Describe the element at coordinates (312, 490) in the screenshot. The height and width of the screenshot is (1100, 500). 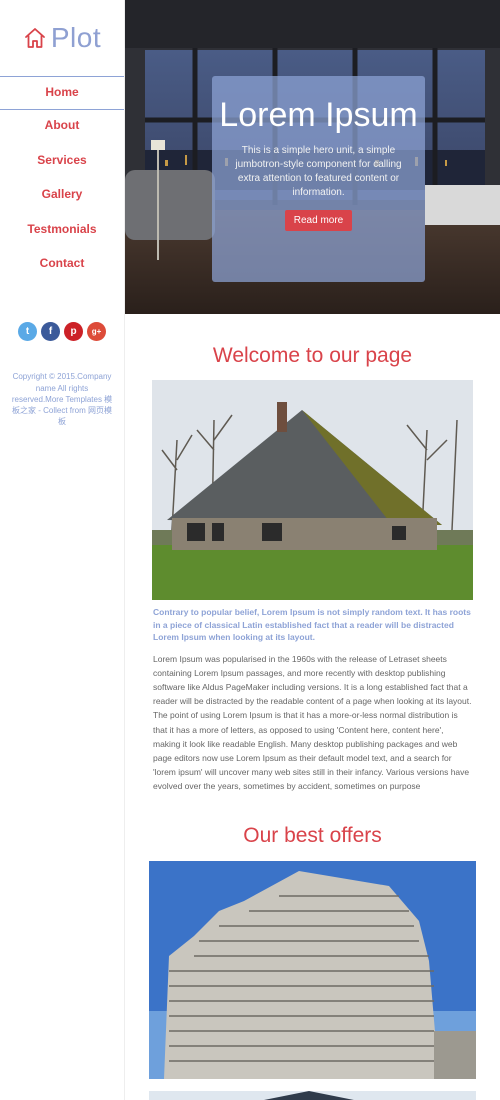
I see `house-image` at that location.